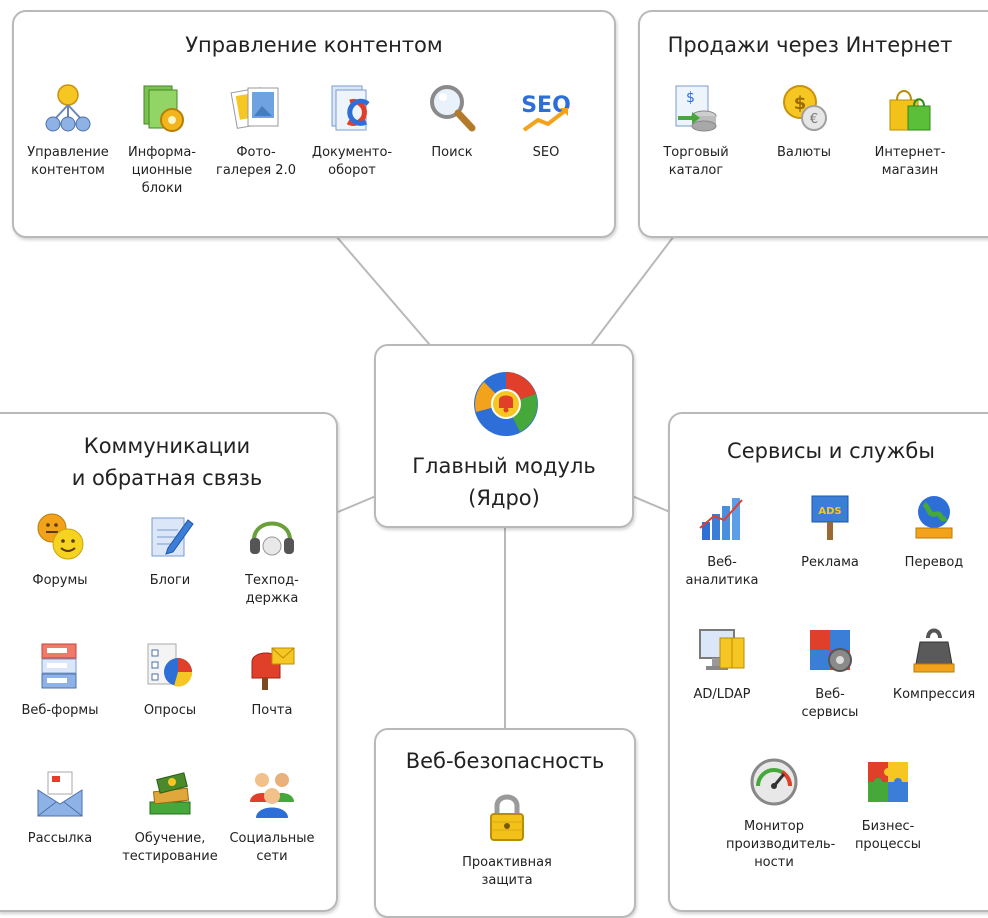 The height and width of the screenshot is (918, 988). What do you see at coordinates (651, 504) in the screenshot?
I see `connector-services` at bounding box center [651, 504].